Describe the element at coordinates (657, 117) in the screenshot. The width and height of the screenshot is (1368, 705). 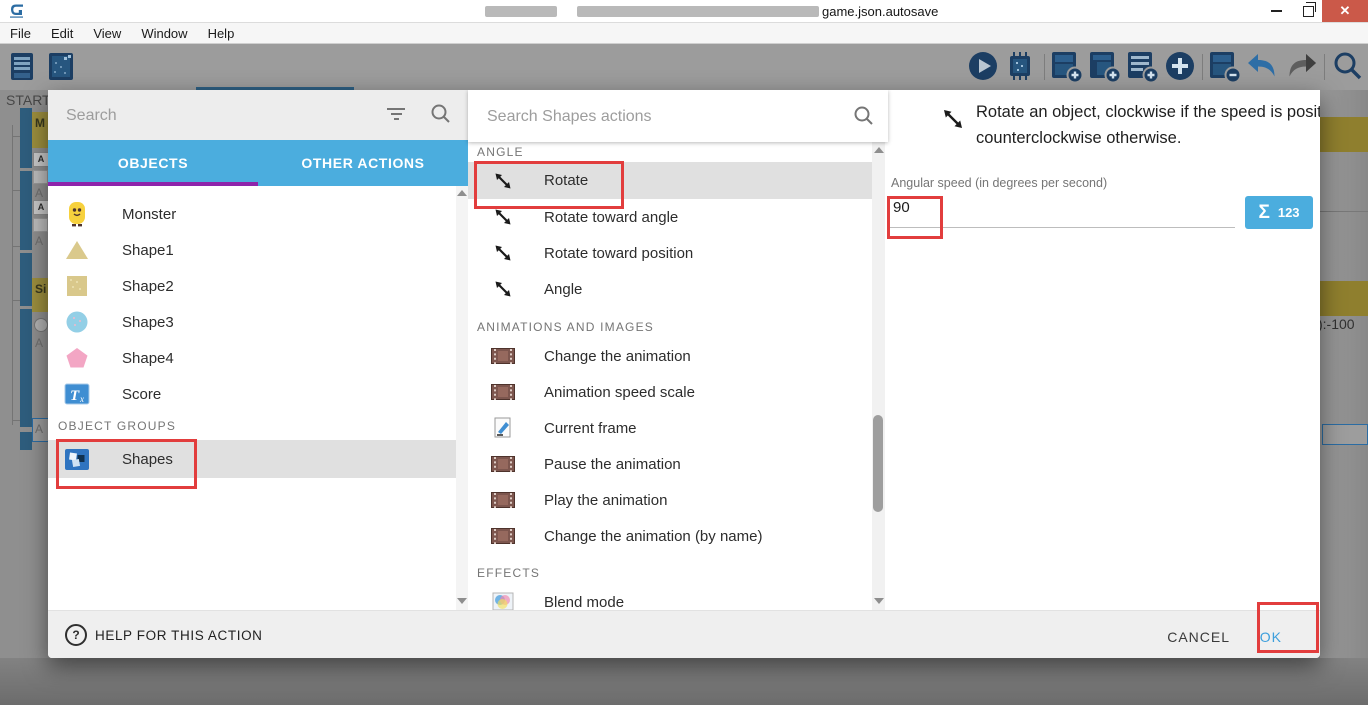
I see `action-search-input` at that location.